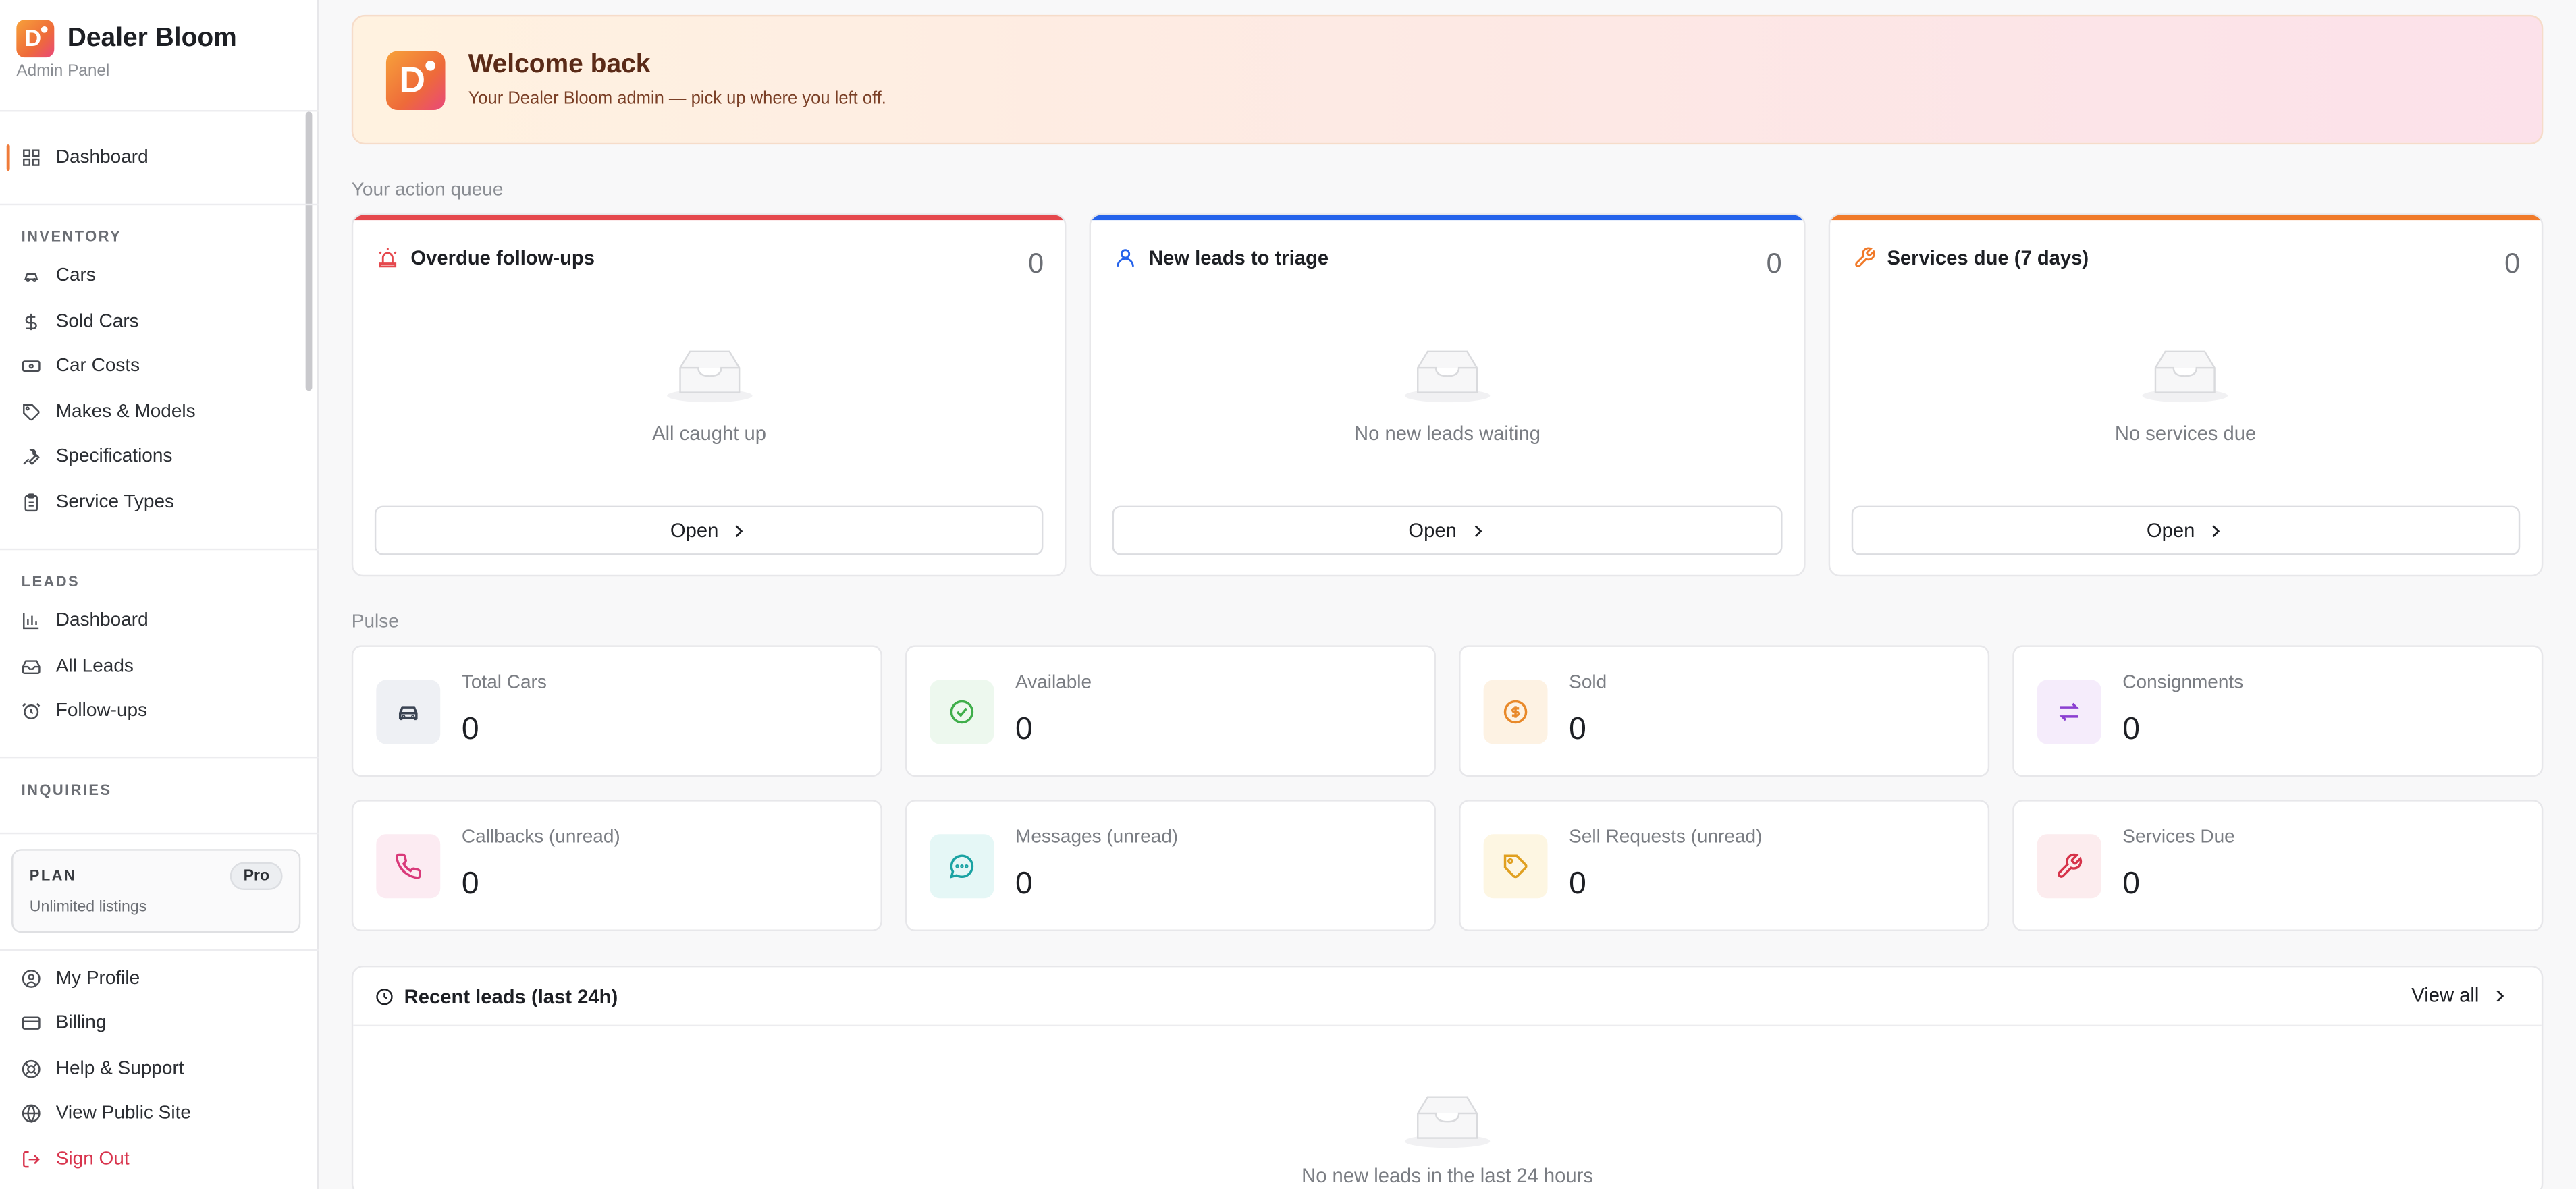 This screenshot has height=1189, width=2576. What do you see at coordinates (962, 867) in the screenshot?
I see `message-icon` at bounding box center [962, 867].